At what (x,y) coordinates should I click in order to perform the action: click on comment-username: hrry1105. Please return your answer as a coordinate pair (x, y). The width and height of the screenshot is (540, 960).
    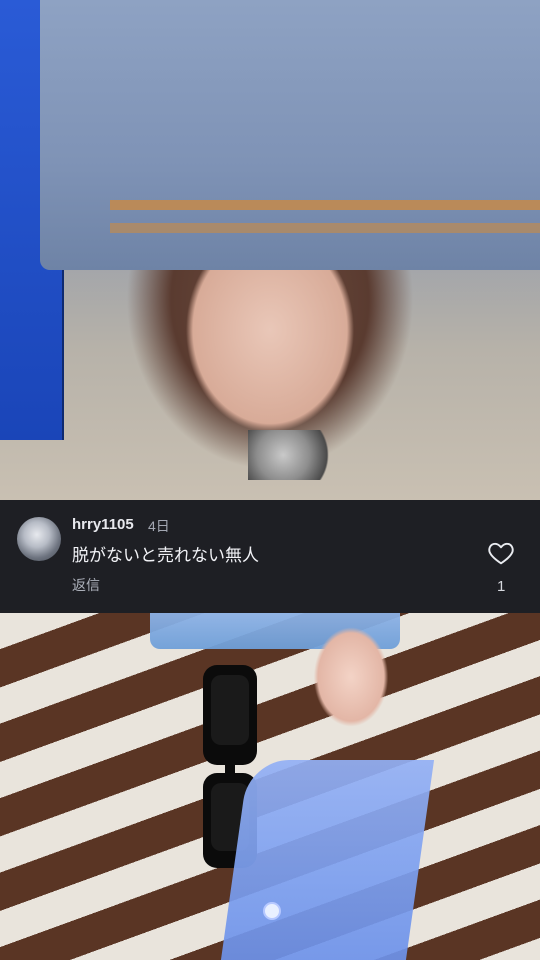
    Looking at the image, I should click on (103, 524).